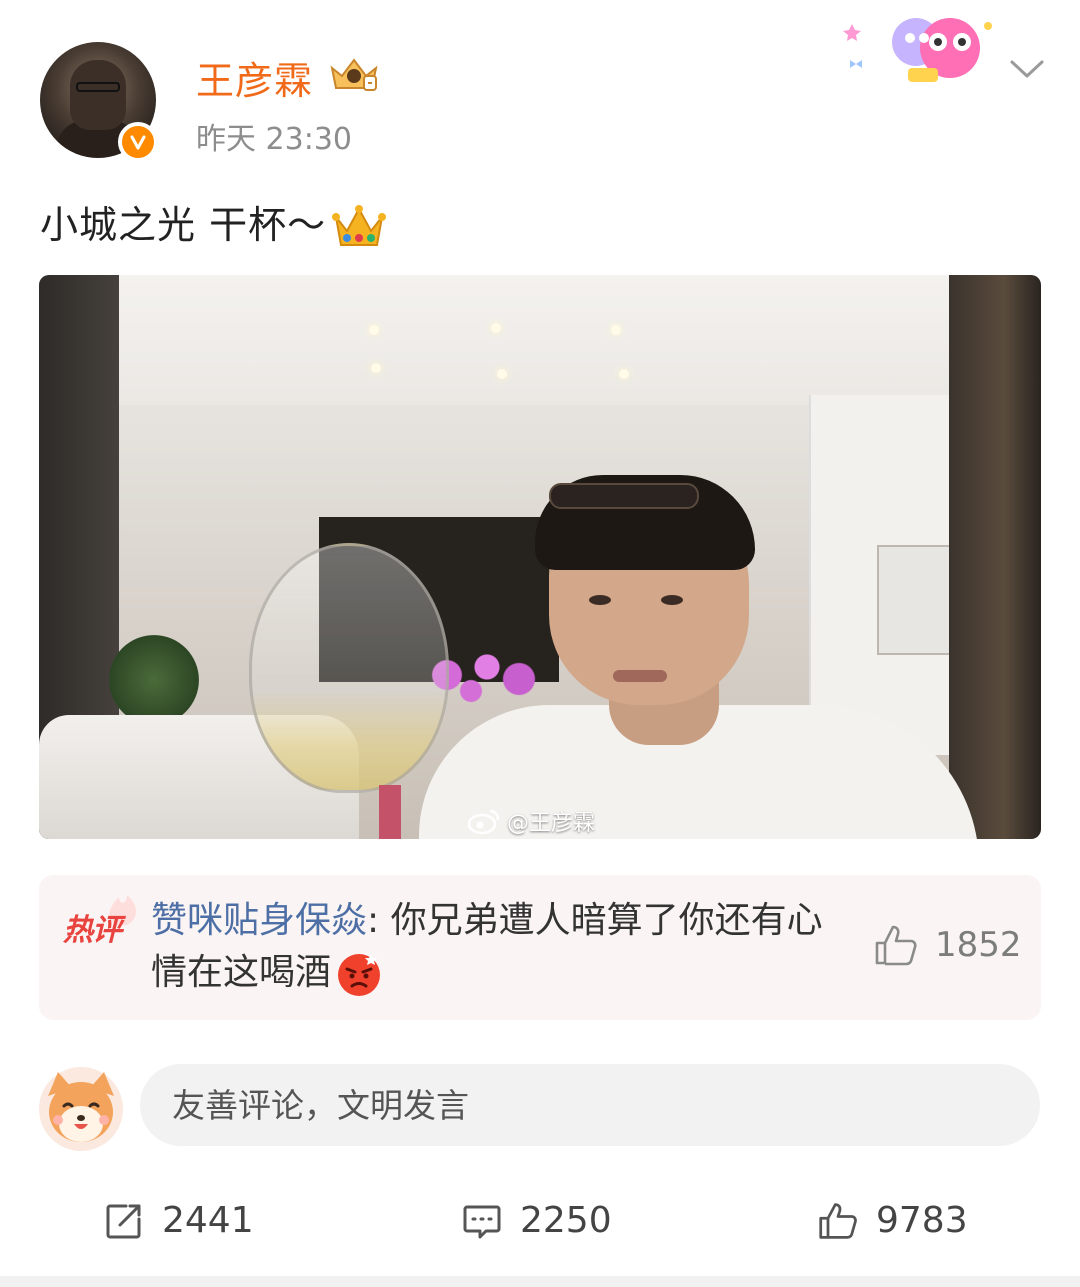  I want to click on comment-count: 2250, so click(566, 1220).